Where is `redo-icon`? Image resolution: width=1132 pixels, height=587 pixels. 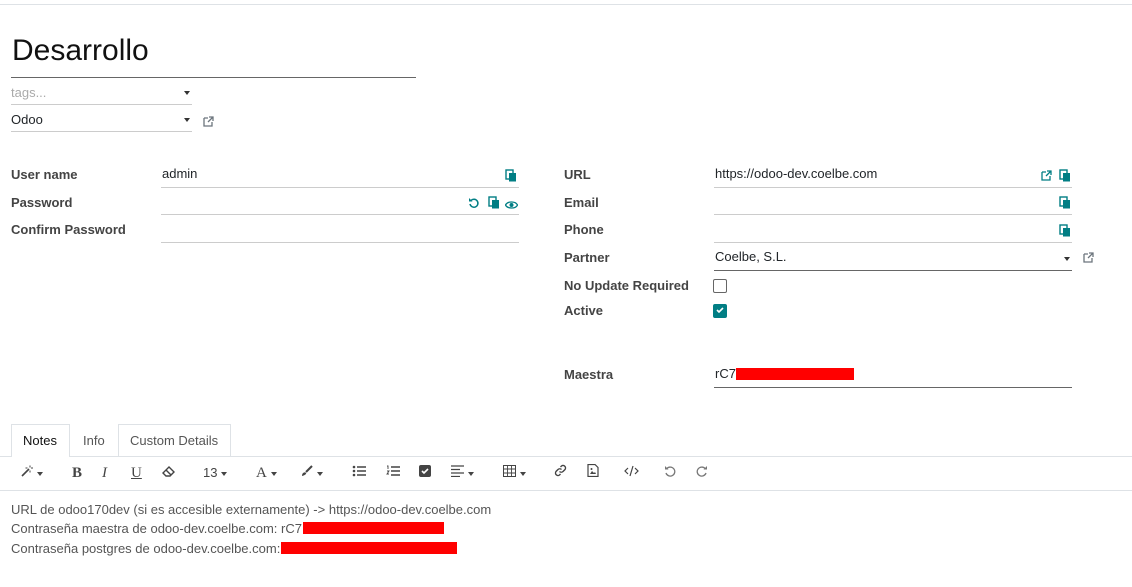
redo-icon is located at coordinates (702, 473).